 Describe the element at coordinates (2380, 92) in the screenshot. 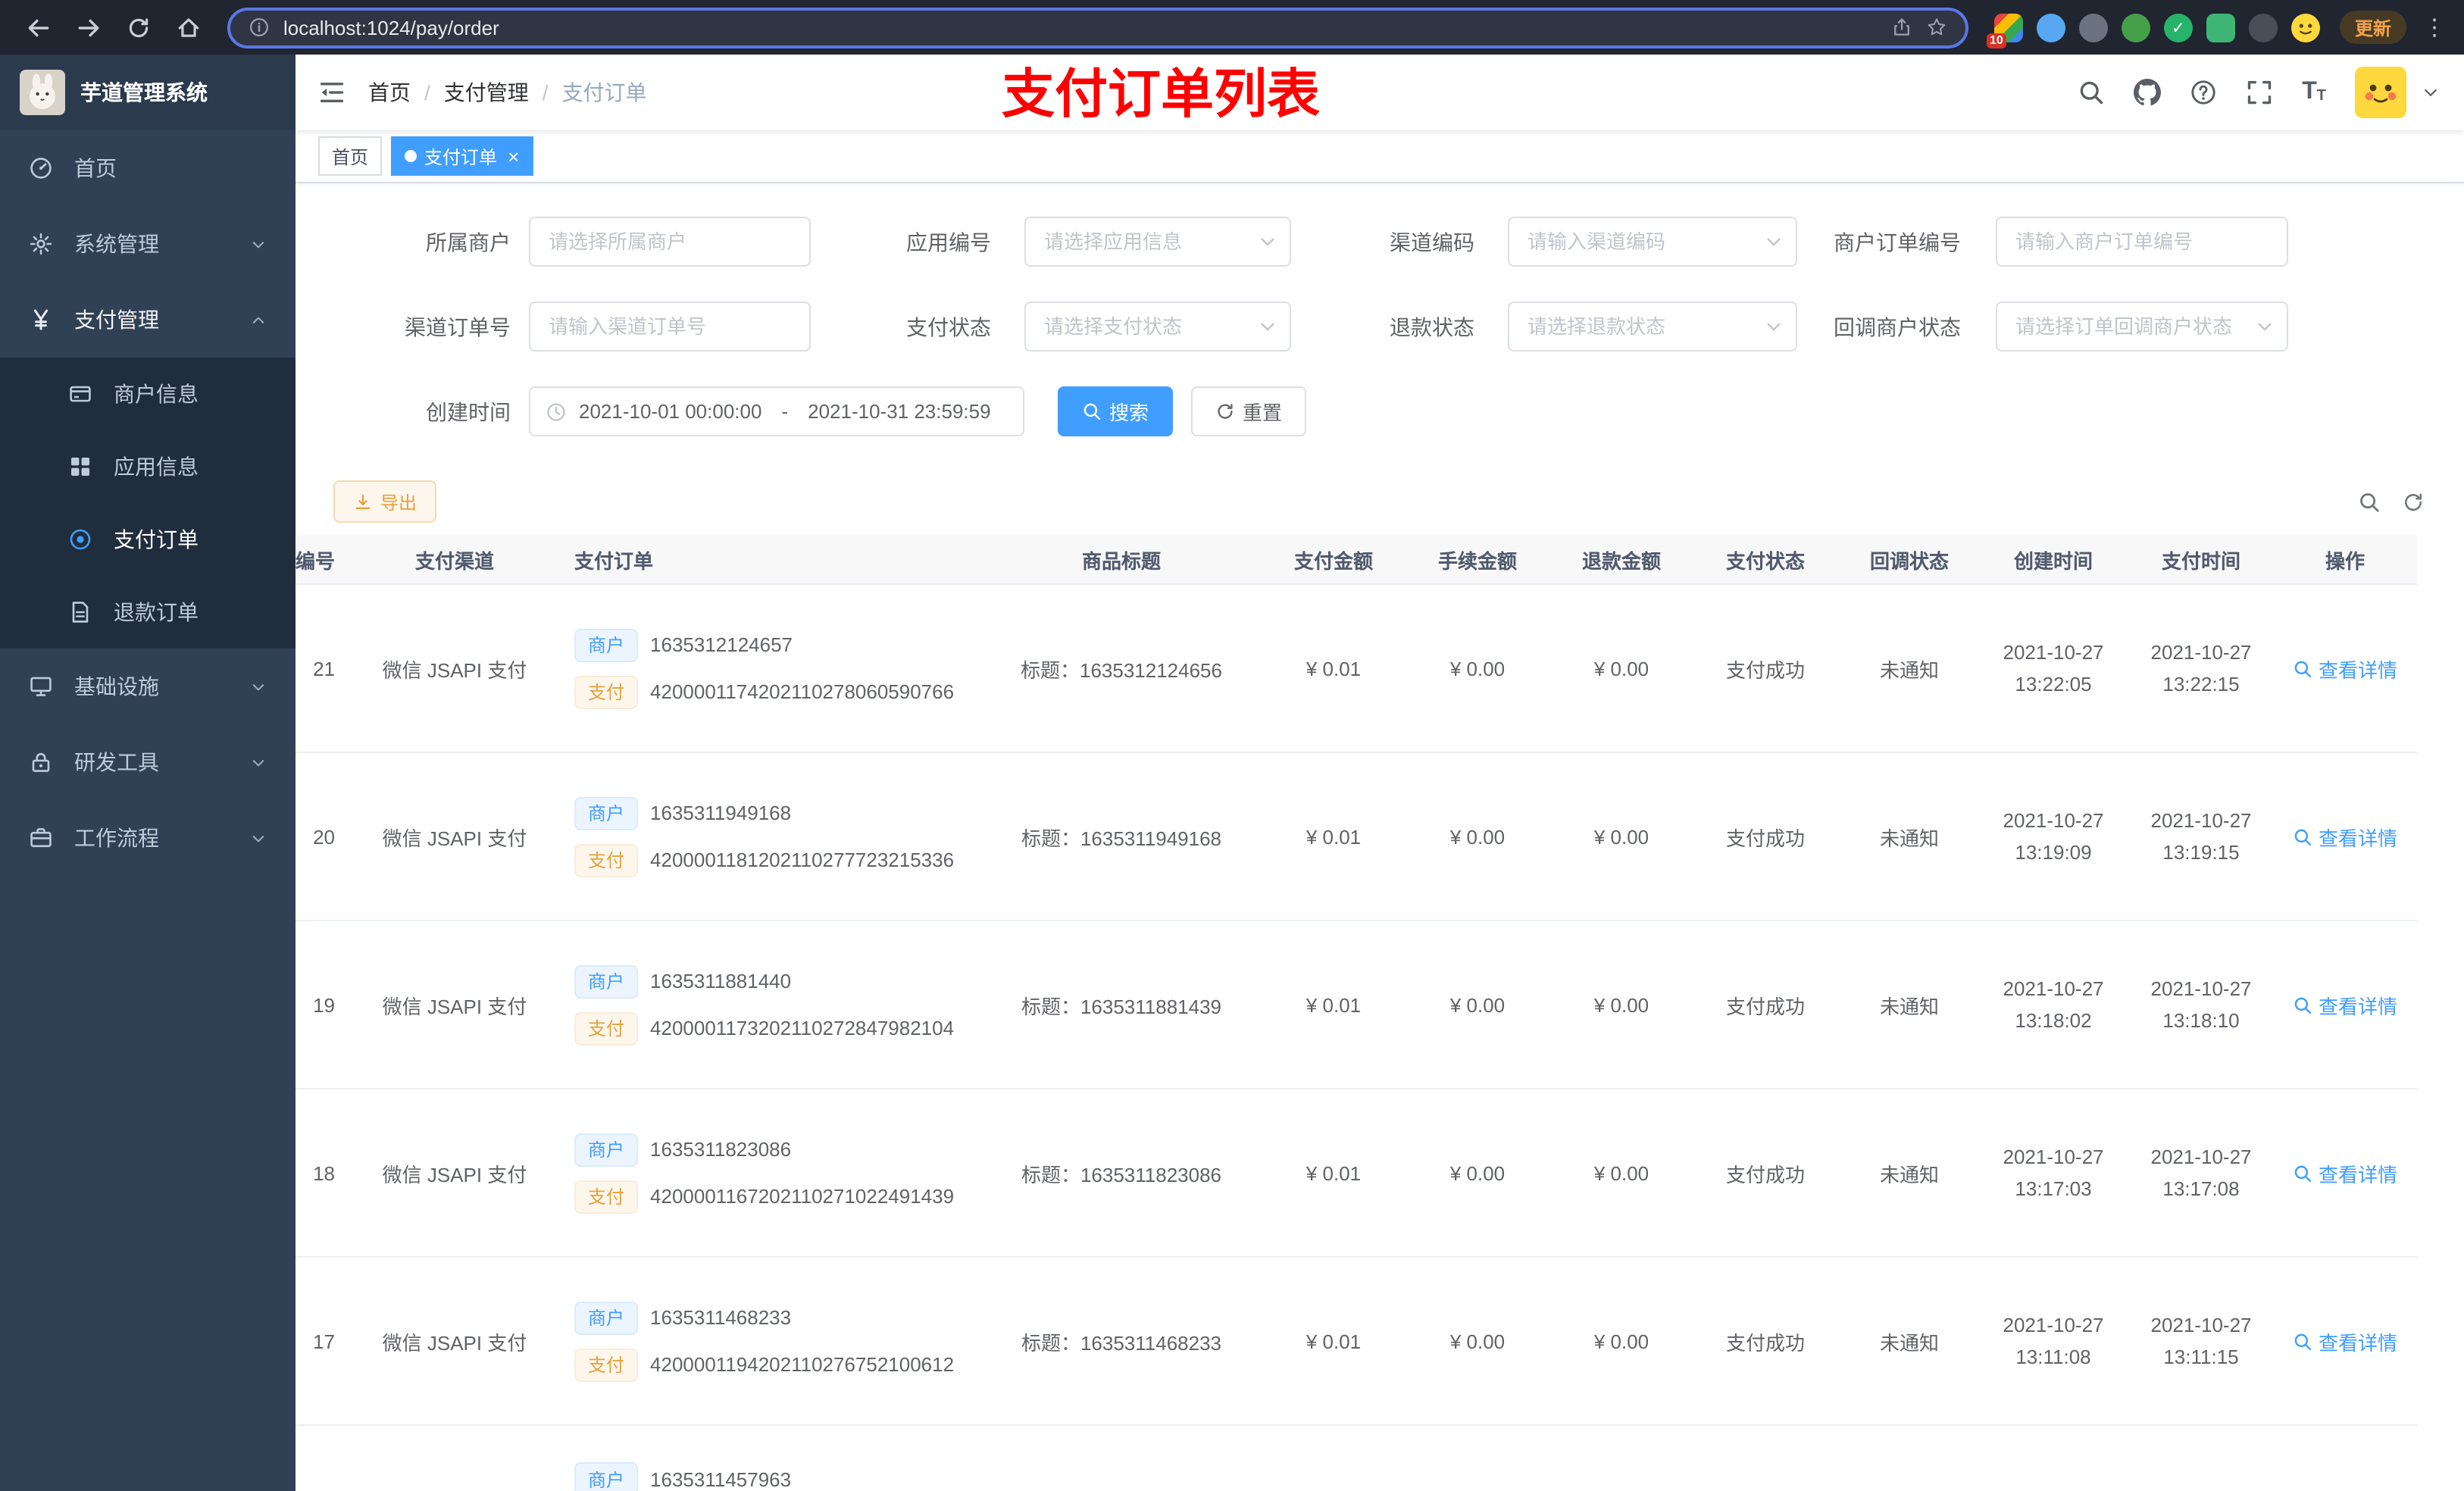

I see `avatar` at that location.